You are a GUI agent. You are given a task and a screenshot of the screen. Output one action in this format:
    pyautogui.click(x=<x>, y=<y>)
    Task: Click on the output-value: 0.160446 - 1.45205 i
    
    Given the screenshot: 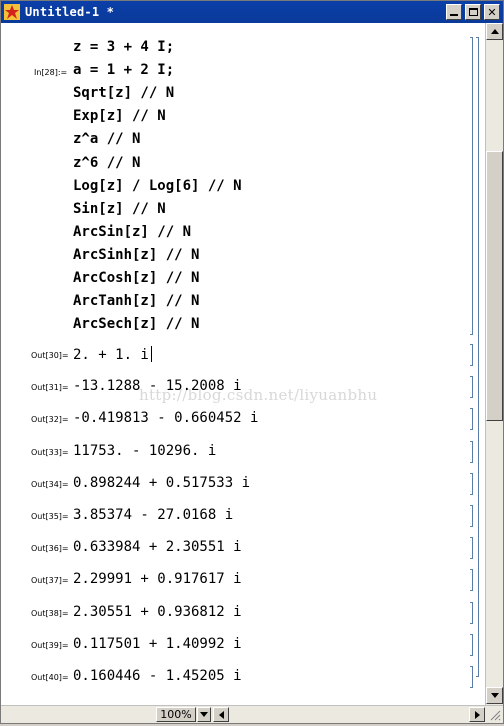 What is the action you would take?
    pyautogui.click(x=157, y=676)
    